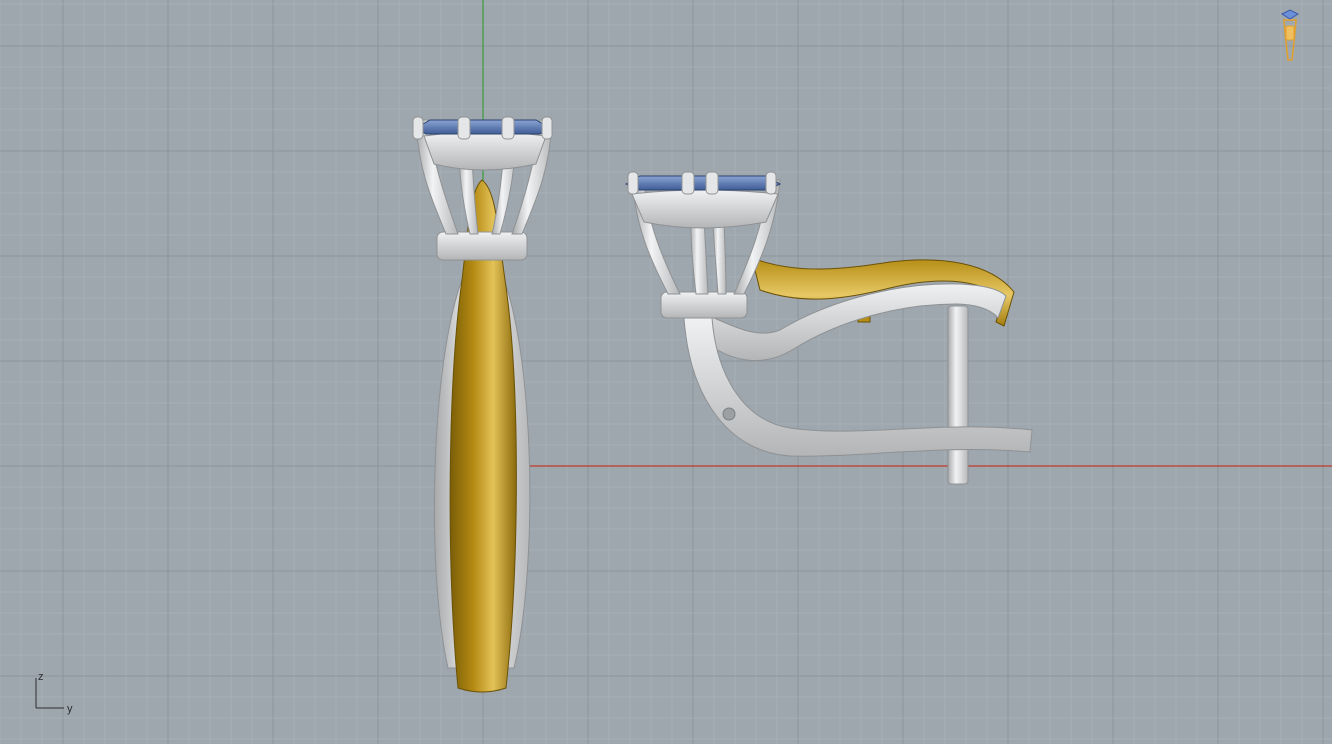  Describe the element at coordinates (828, 328) in the screenshot. I see `earring-side-view` at that location.